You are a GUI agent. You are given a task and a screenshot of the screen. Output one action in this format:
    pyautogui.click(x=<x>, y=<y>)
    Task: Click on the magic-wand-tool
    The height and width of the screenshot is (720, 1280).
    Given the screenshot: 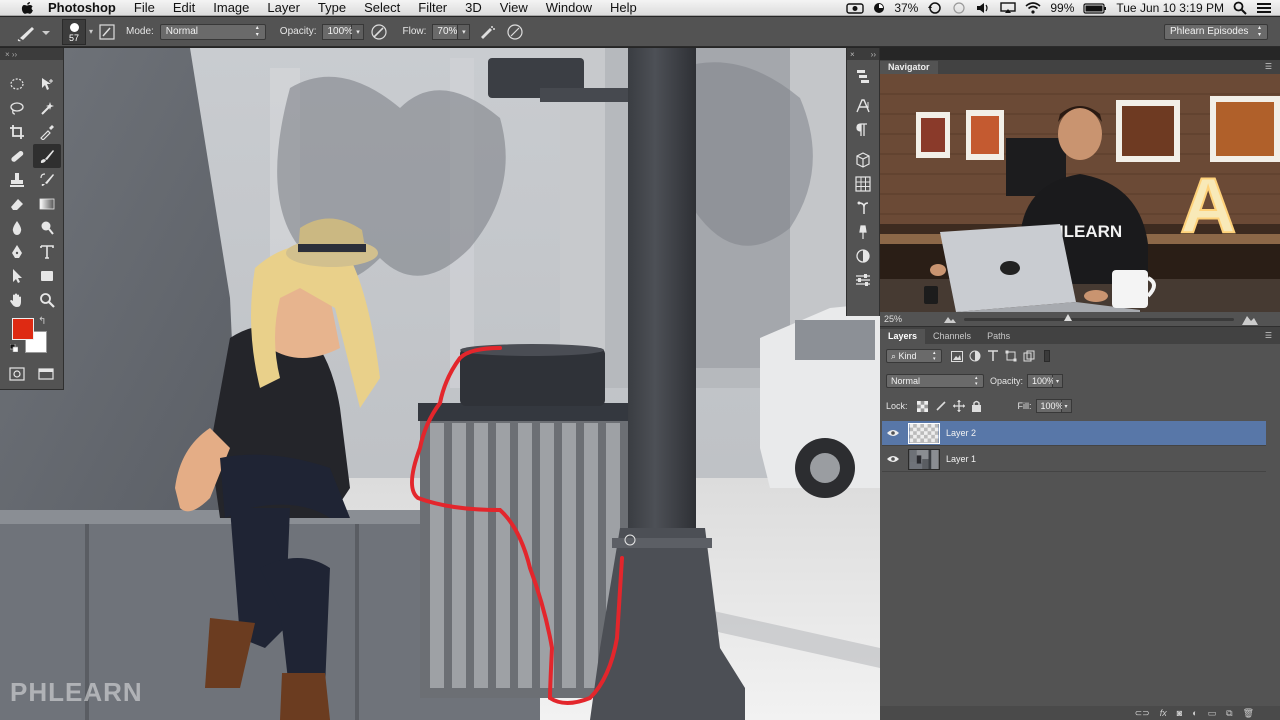 What is the action you would take?
    pyautogui.click(x=47, y=108)
    